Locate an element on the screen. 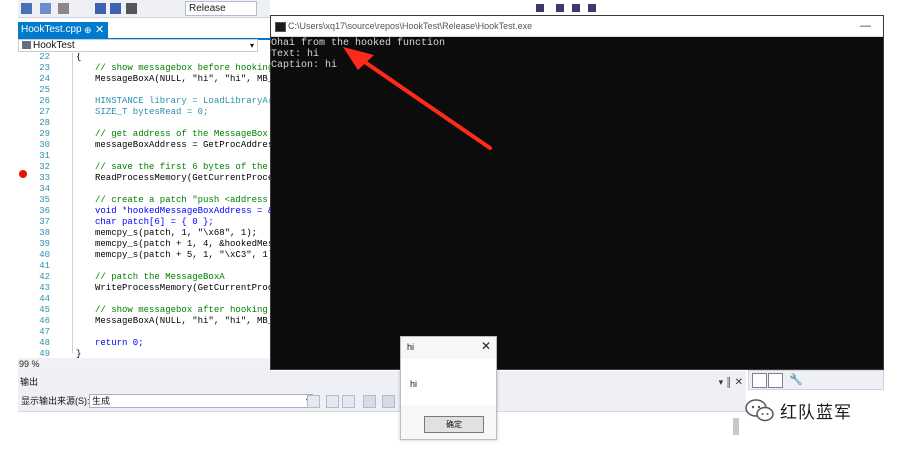  watermark: 红队蓝军 is located at coordinates (815, 410).